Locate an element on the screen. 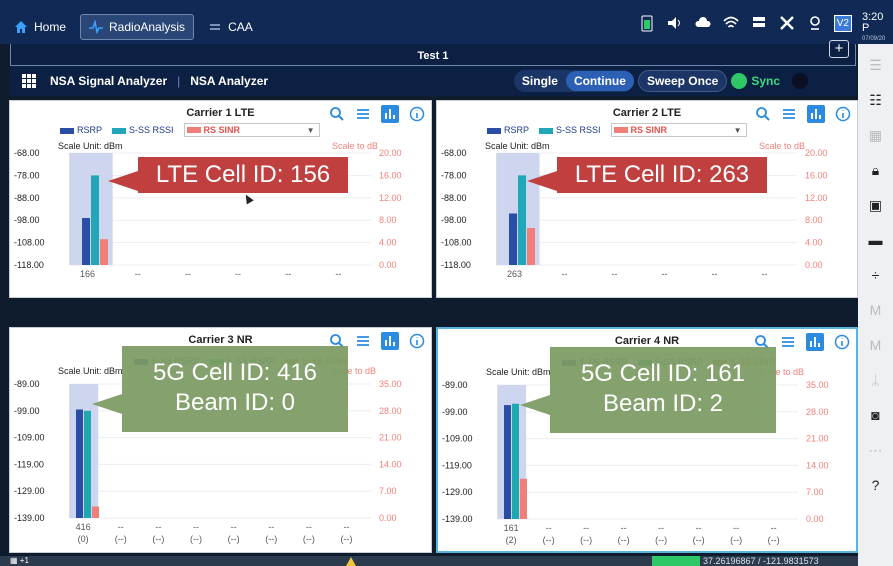  continue-button: Continue is located at coordinates (599, 81).